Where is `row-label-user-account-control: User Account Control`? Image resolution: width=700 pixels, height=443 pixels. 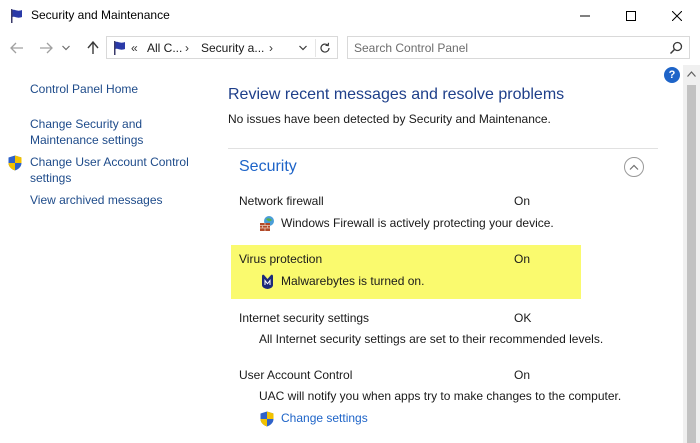
row-label-user-account-control: User Account Control is located at coordinates (296, 375).